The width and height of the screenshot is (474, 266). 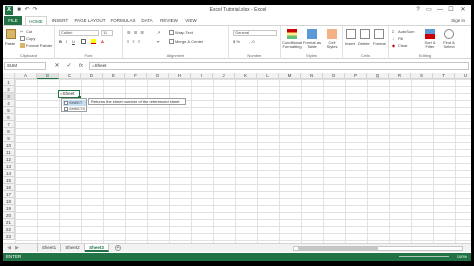 I want to click on tab-formulas: FORMULAS, so click(x=123, y=20).